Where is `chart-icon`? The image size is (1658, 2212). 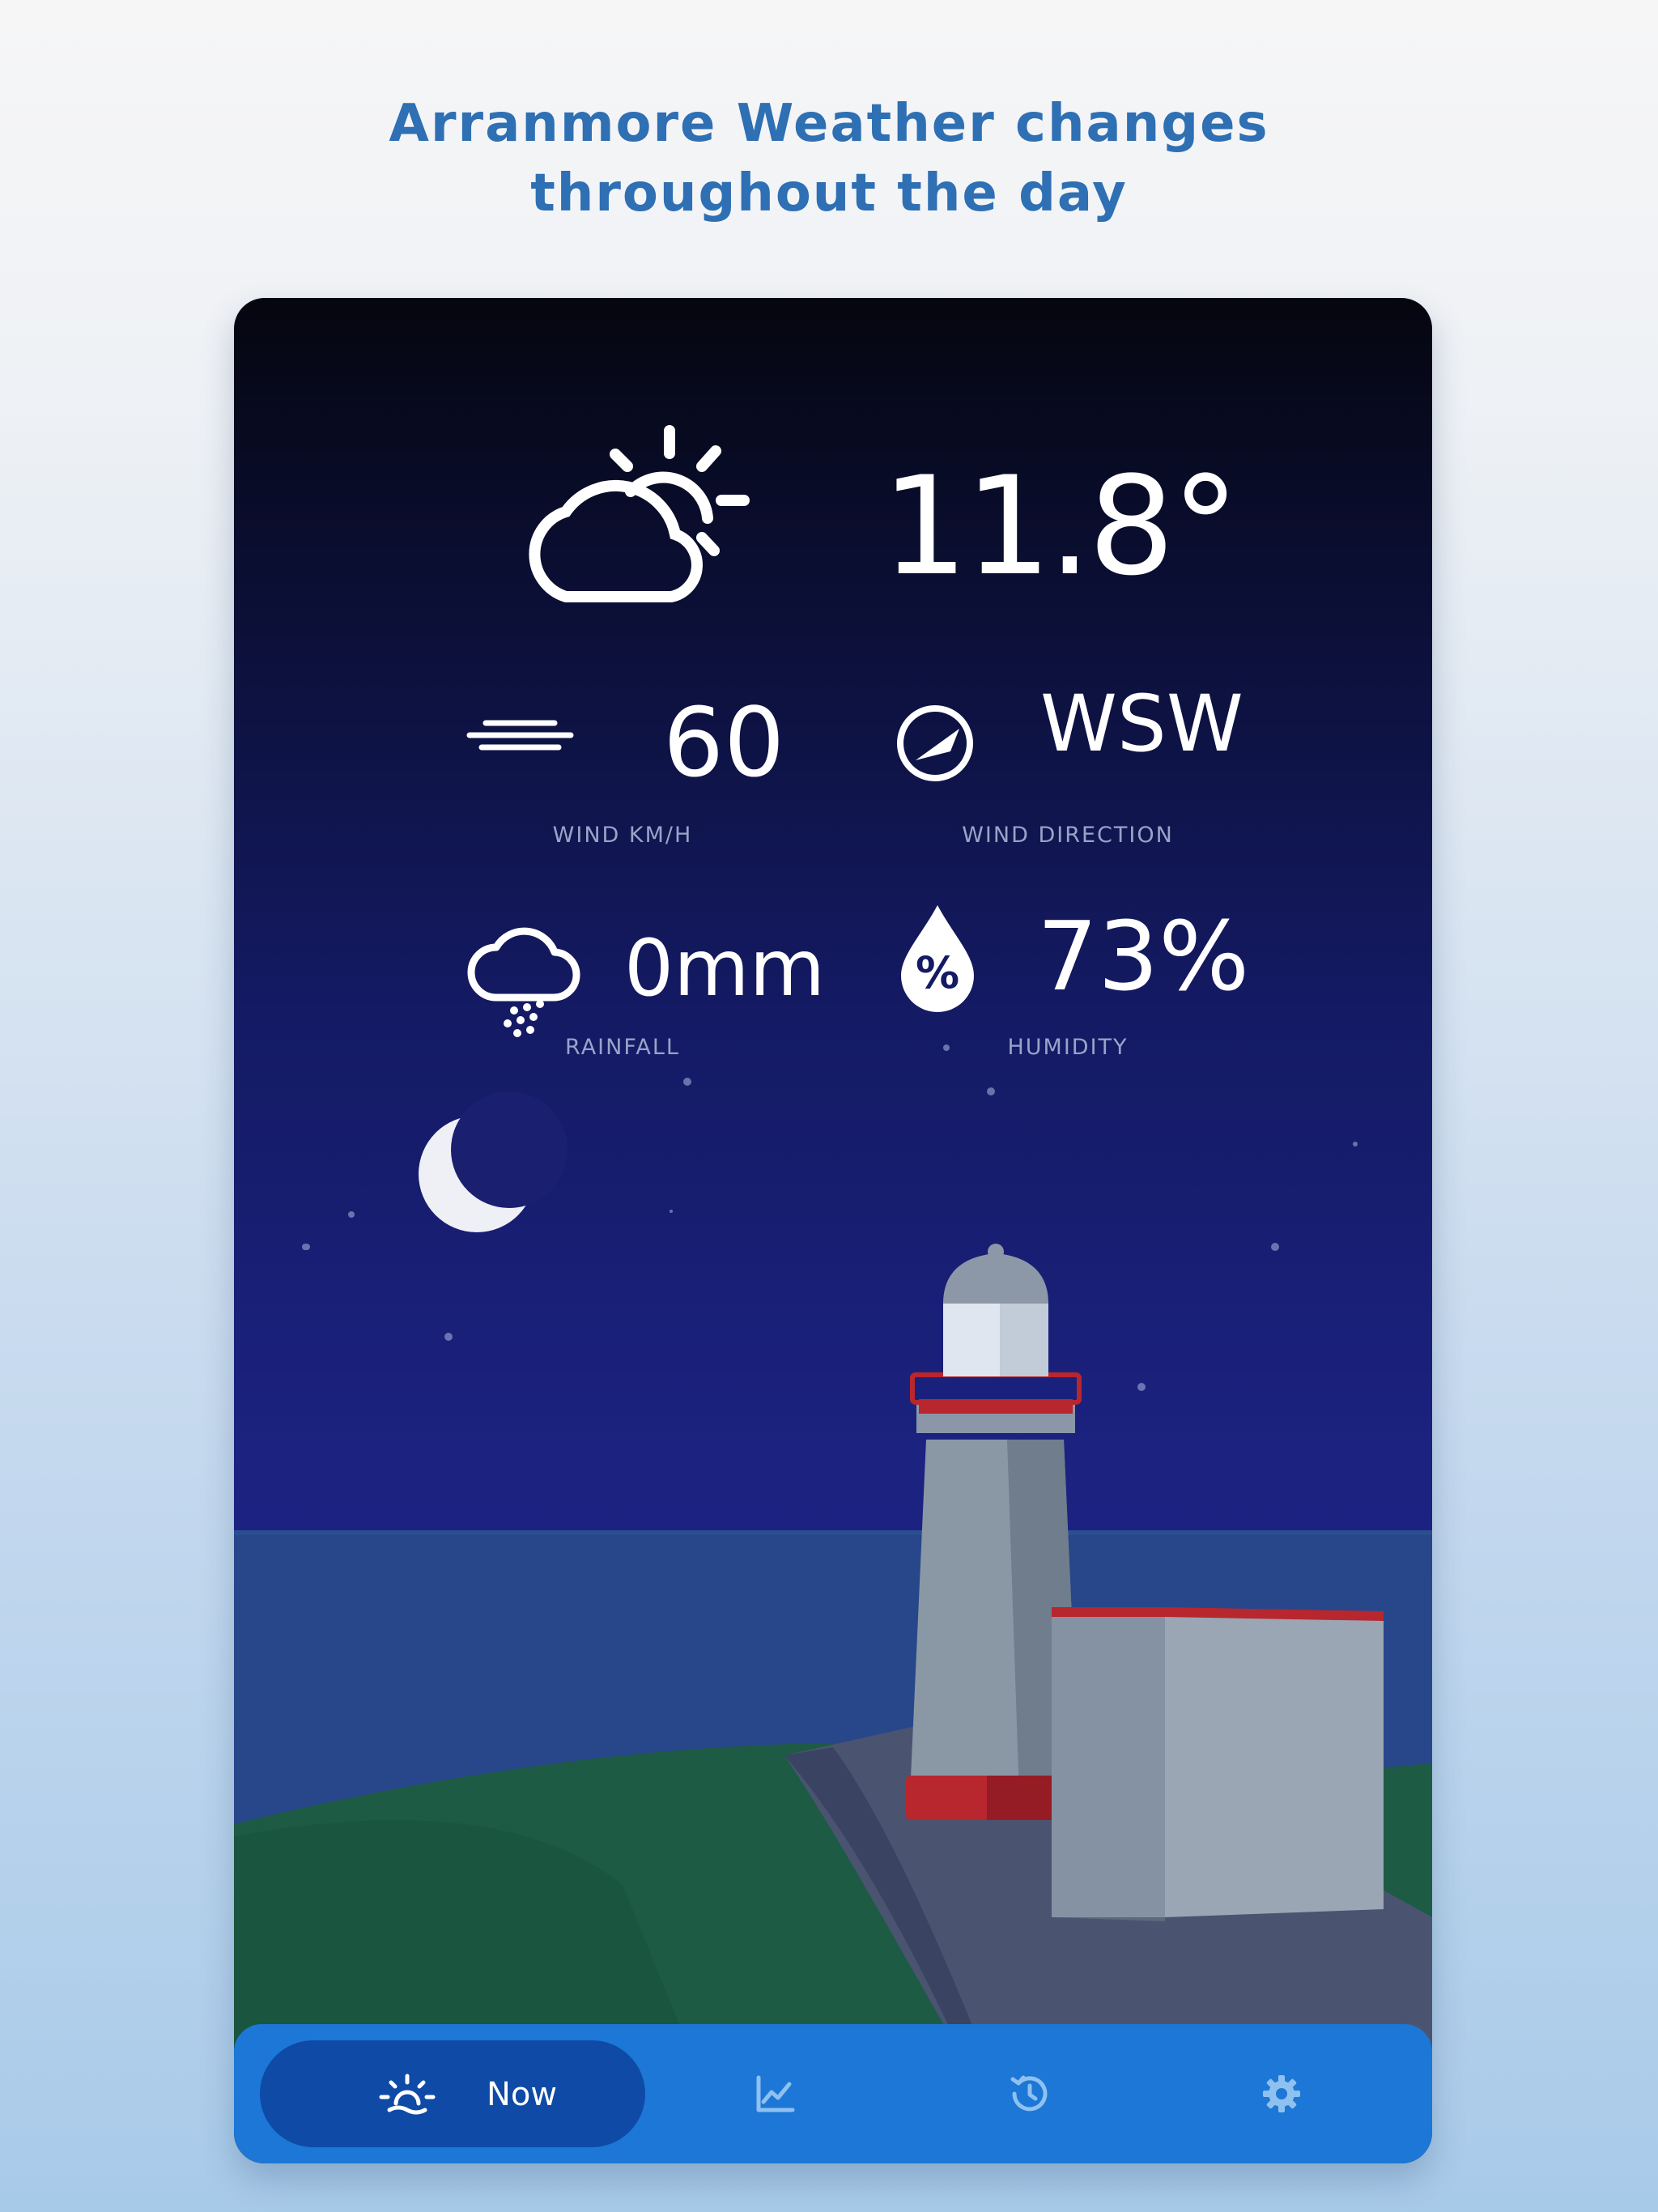
chart-icon is located at coordinates (775, 2094).